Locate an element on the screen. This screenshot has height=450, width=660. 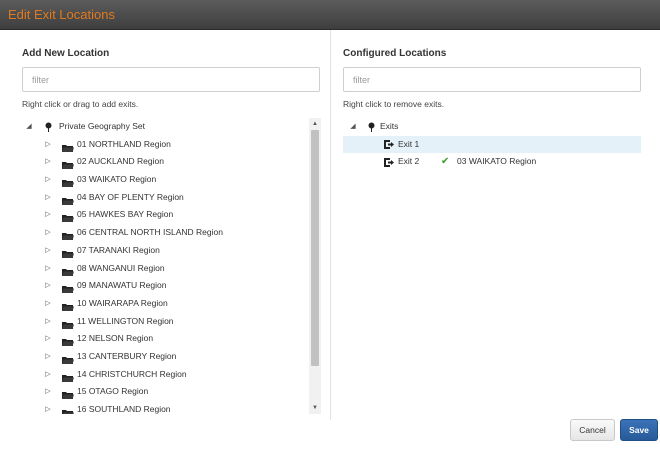
tree-item-label: 03 WAIKATO Region is located at coordinates (117, 179).